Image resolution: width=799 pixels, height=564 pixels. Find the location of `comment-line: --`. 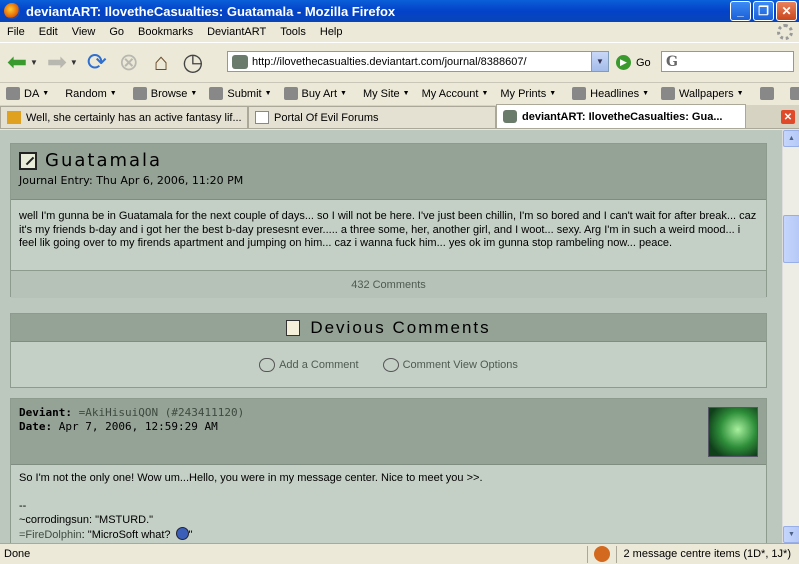

comment-line: -- is located at coordinates (23, 506).